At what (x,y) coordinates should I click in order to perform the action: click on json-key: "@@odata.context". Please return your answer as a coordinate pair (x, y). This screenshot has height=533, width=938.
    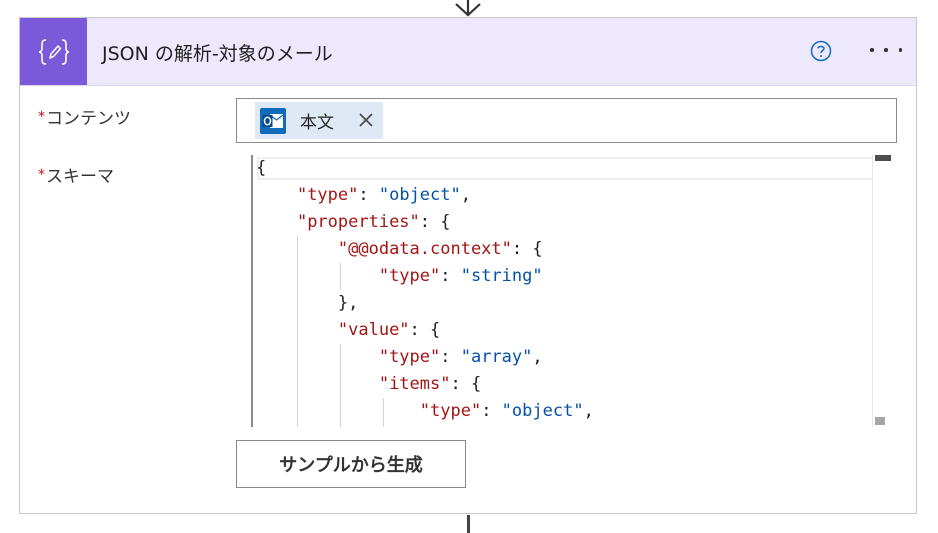
    Looking at the image, I should click on (424, 249).